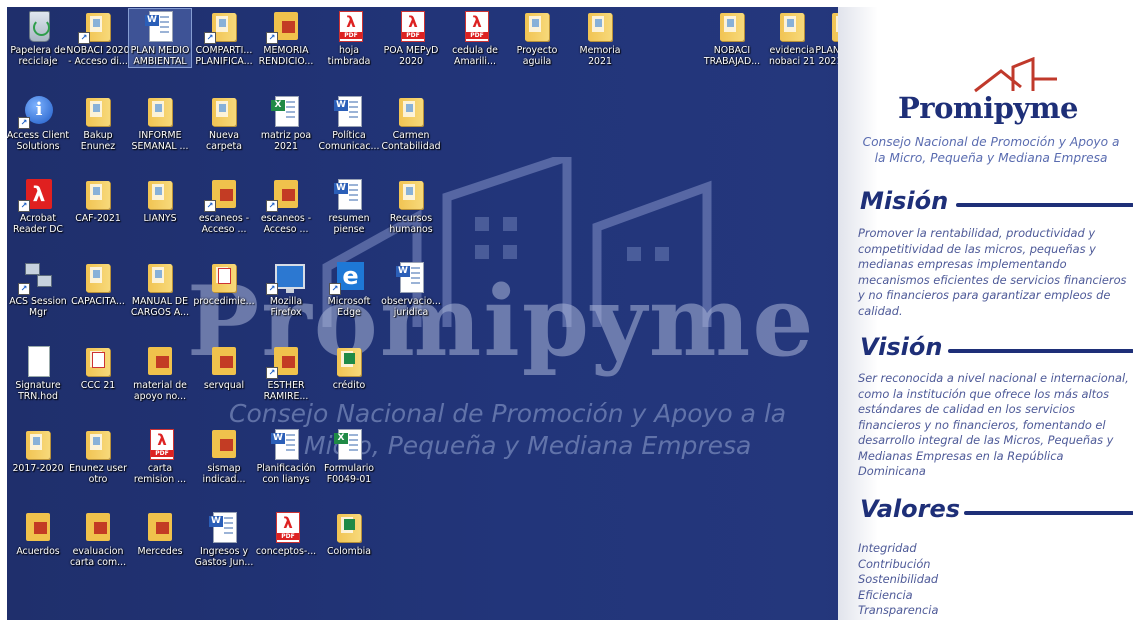  What do you see at coordinates (38, 539) in the screenshot?
I see `desktop-icon: Acuerdos` at bounding box center [38, 539].